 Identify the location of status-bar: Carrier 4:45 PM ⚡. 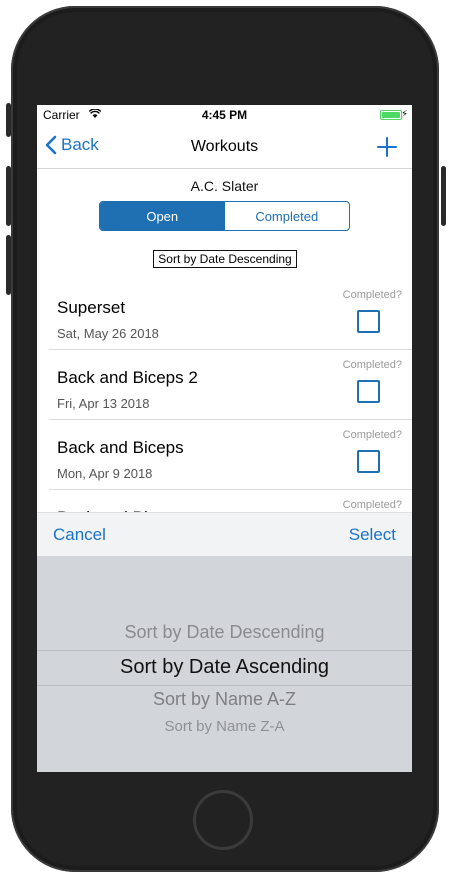
(224, 115).